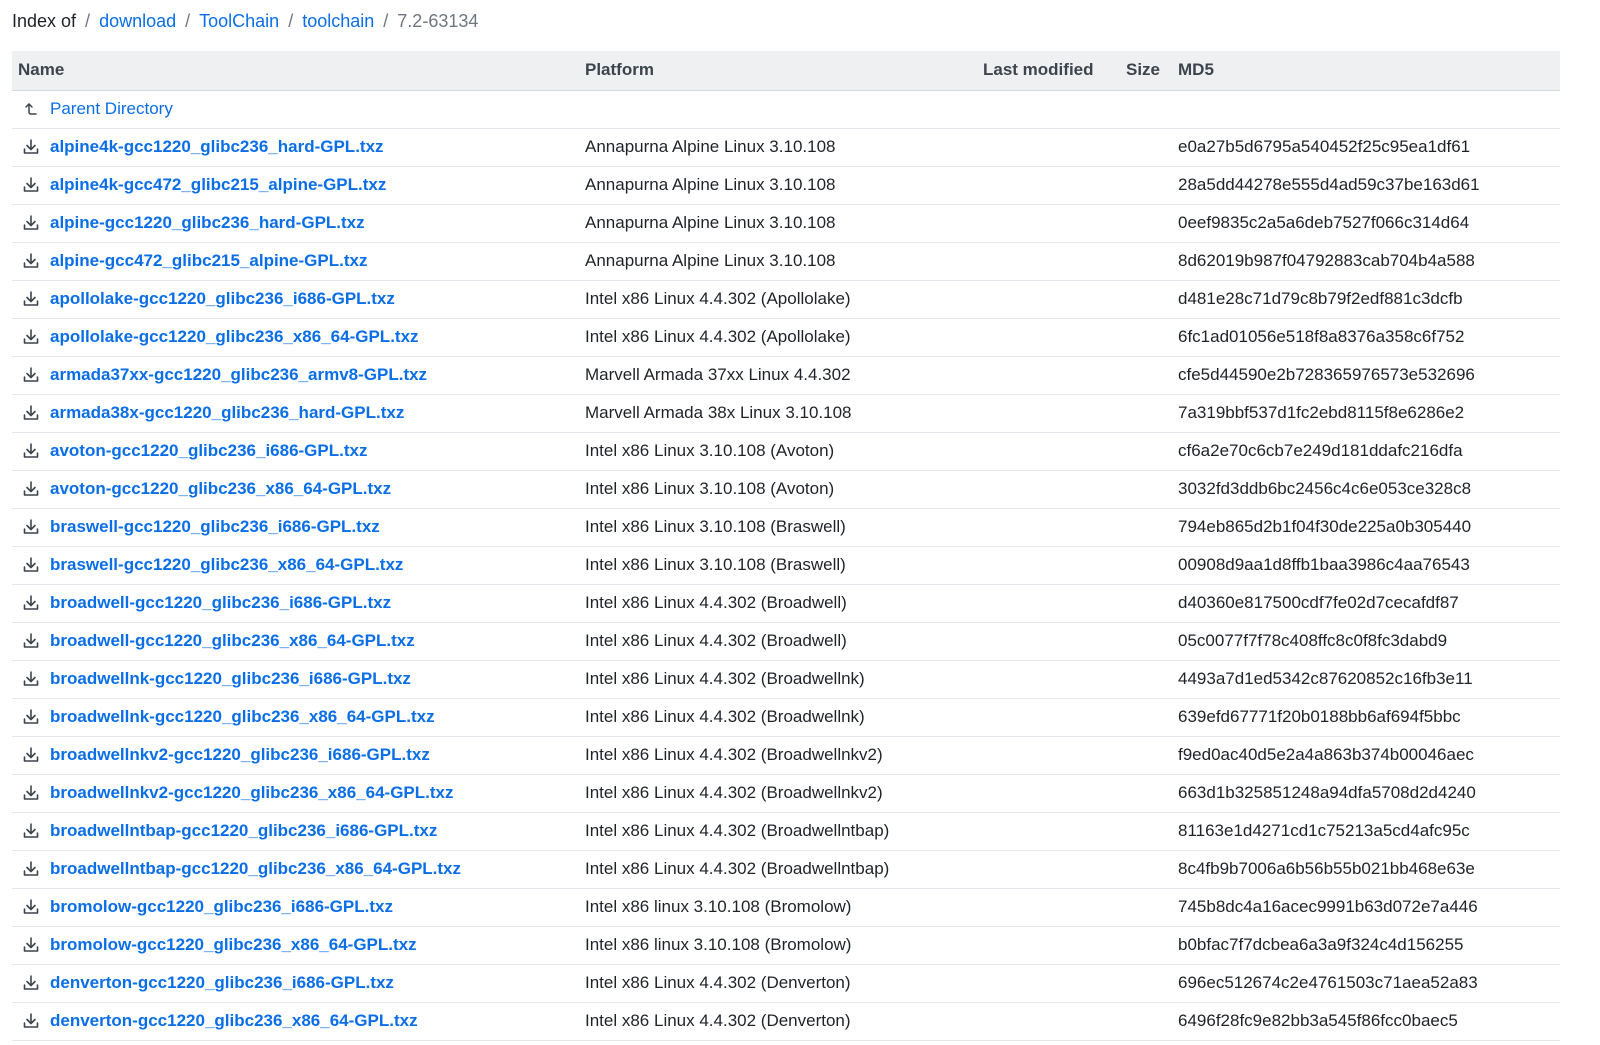 Image resolution: width=1600 pixels, height=1045 pixels. Describe the element at coordinates (31, 109) in the screenshot. I see `parent-directory-icon` at that location.